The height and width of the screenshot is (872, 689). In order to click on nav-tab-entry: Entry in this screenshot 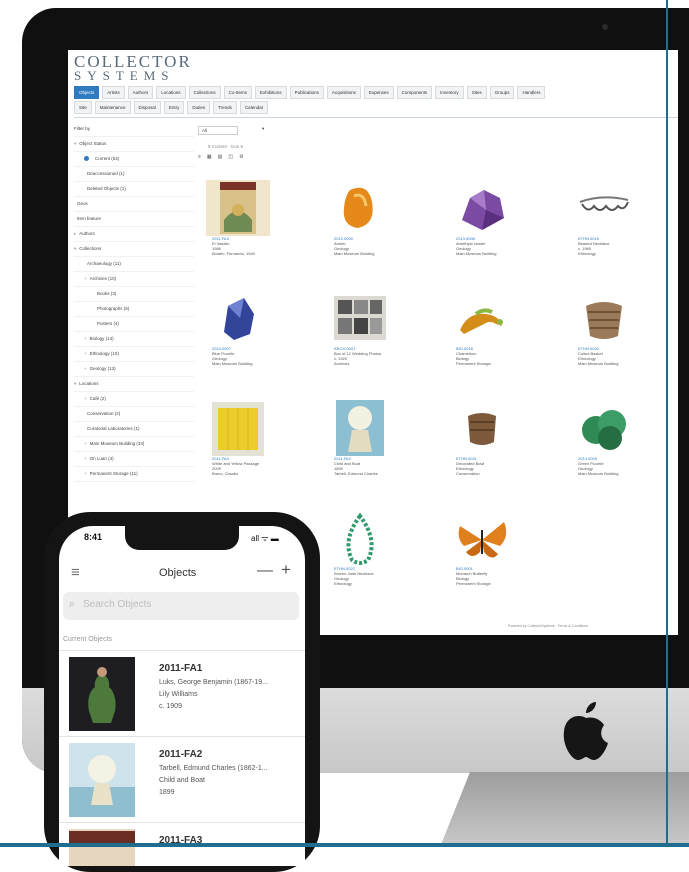, I will do `click(174, 107)`.